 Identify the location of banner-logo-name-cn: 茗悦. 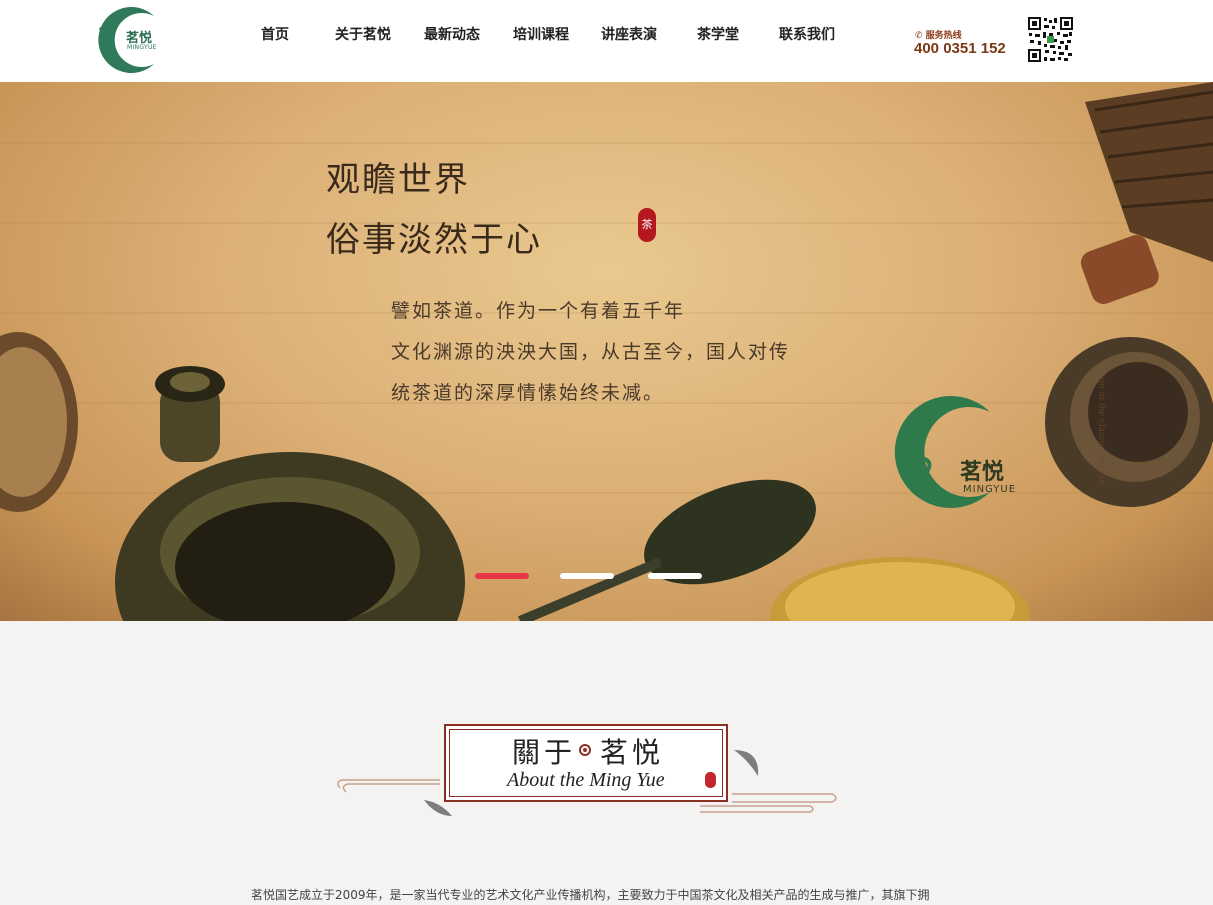
(982, 472).